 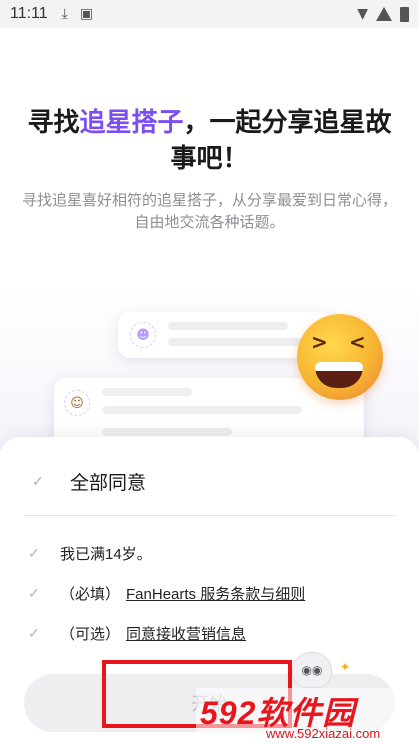 What do you see at coordinates (307, 716) in the screenshot?
I see `watermark: 592软件园 www.592xiazai.com` at bounding box center [307, 716].